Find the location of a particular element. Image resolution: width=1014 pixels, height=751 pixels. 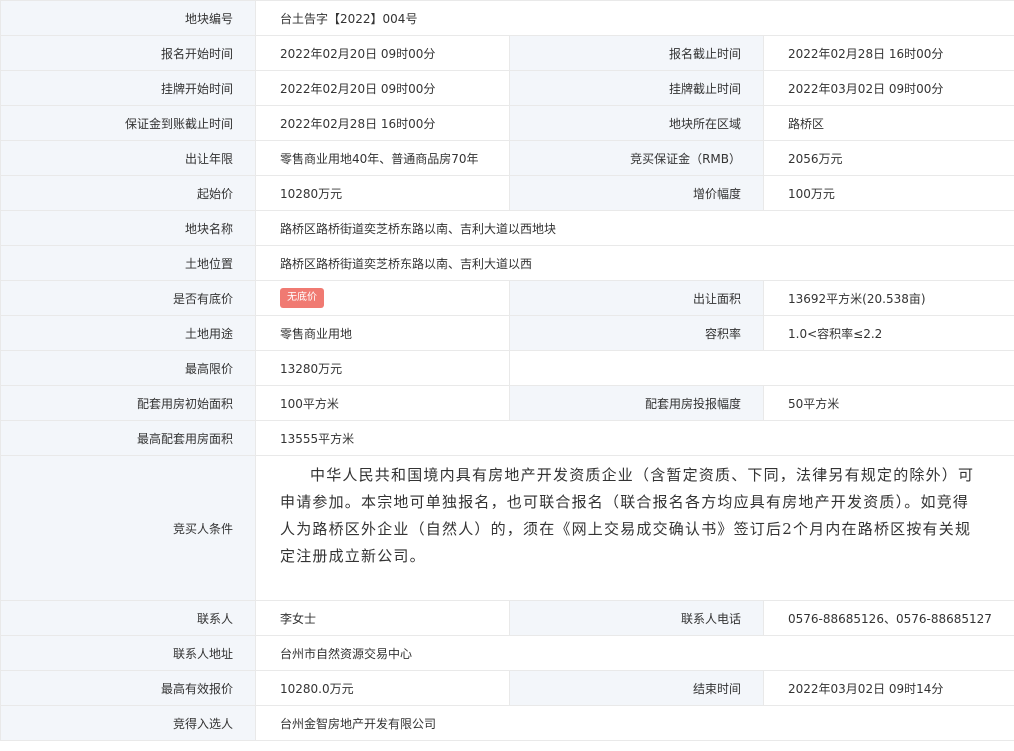

value-area: 13692平方米(20.538亩) is located at coordinates (888, 298).